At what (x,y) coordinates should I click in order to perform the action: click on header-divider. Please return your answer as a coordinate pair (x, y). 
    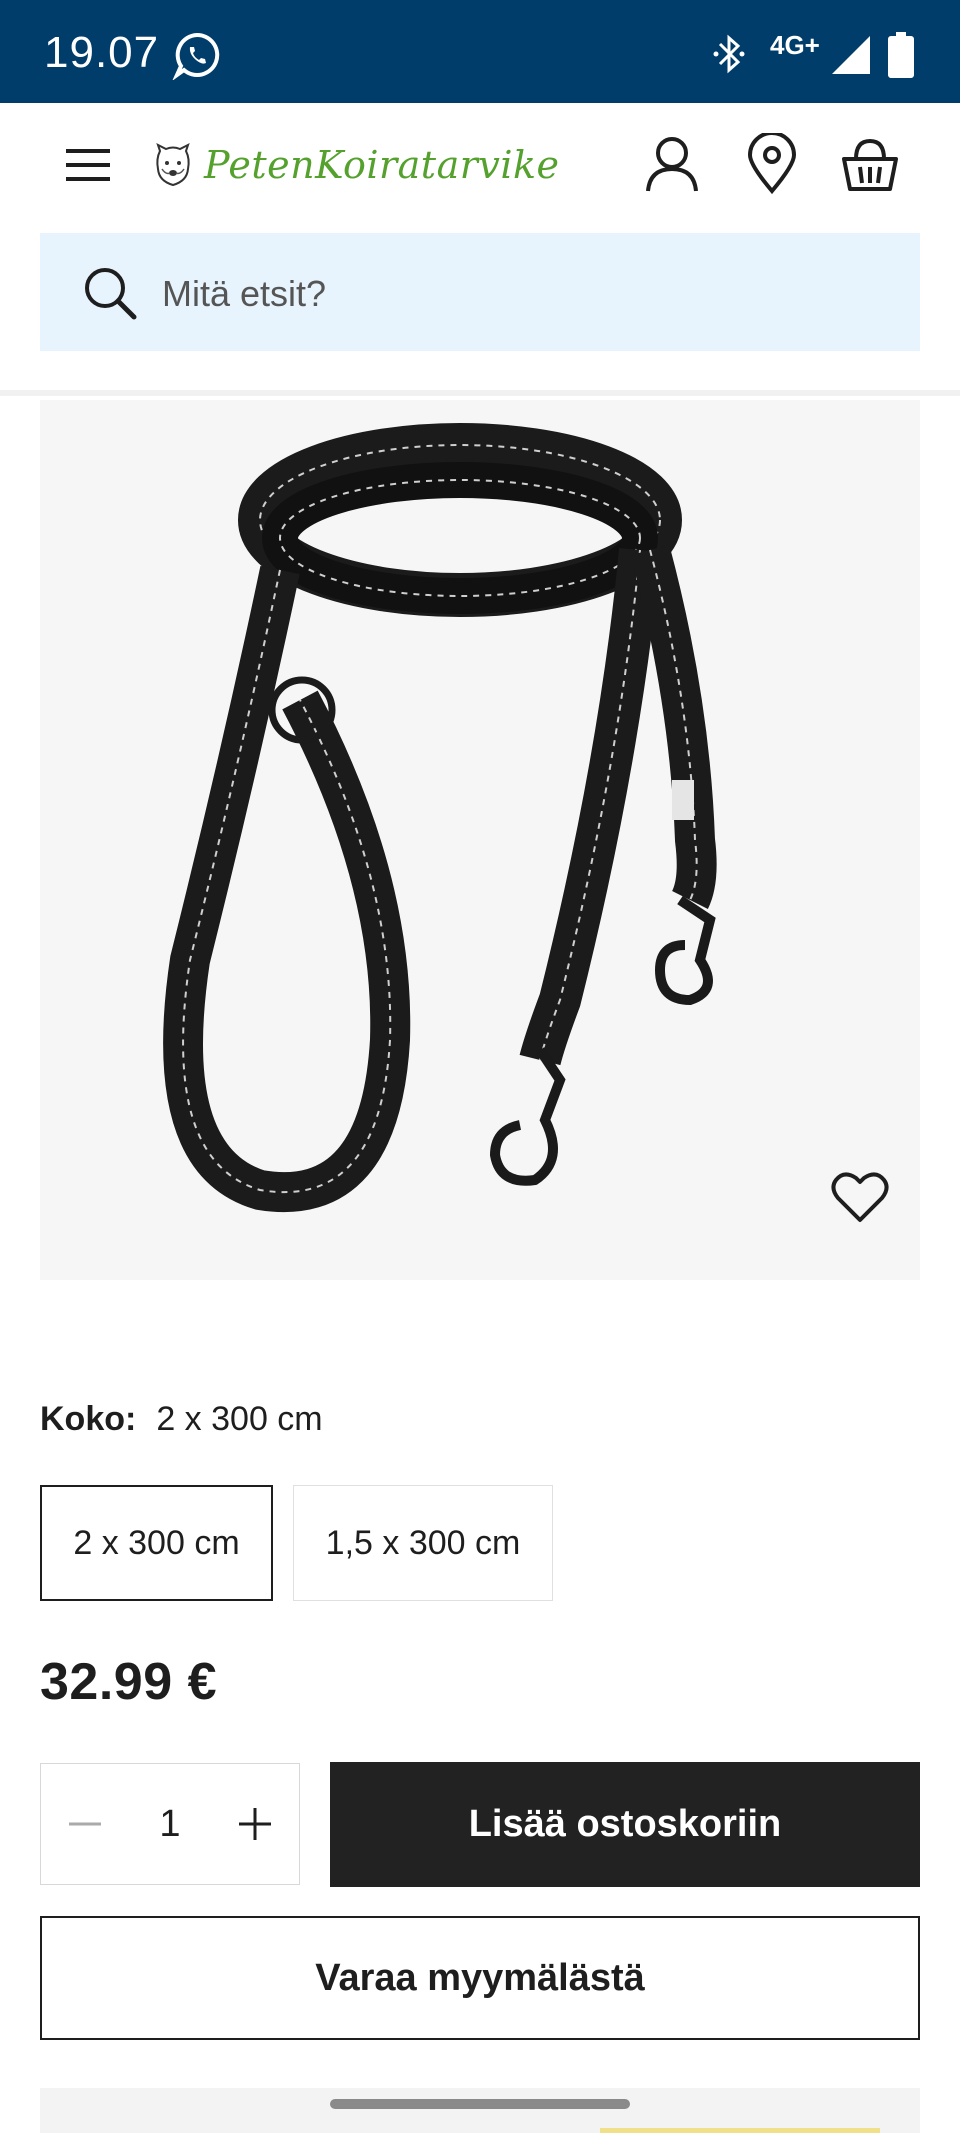
    Looking at the image, I should click on (480, 393).